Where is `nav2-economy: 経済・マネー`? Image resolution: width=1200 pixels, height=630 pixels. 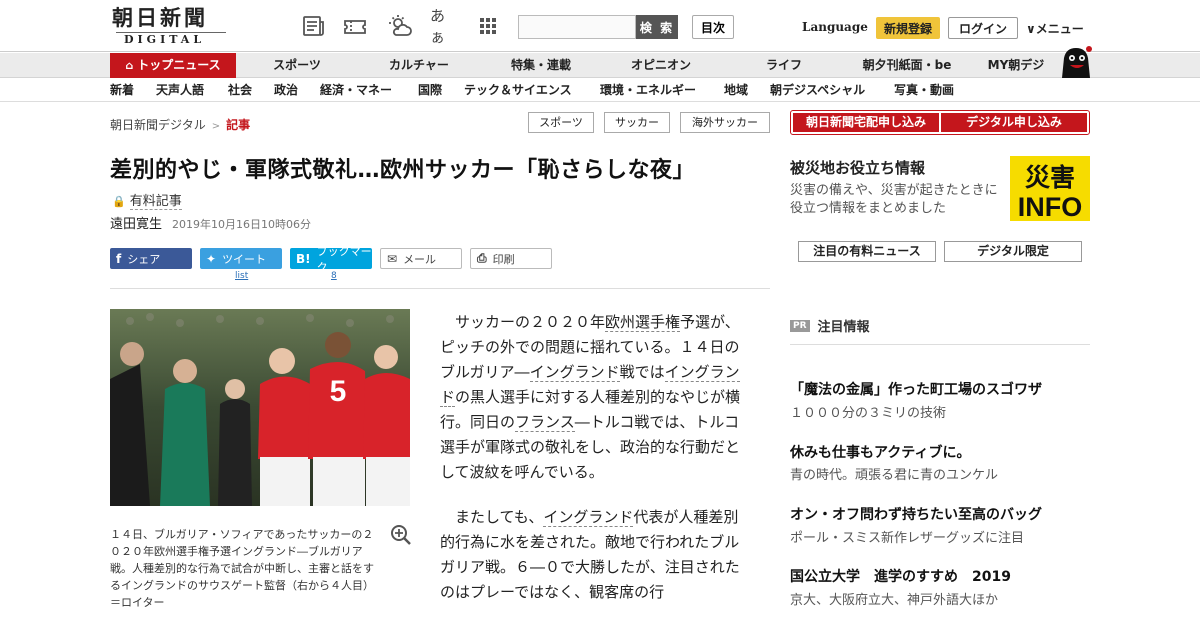 nav2-economy: 経済・マネー is located at coordinates (356, 90).